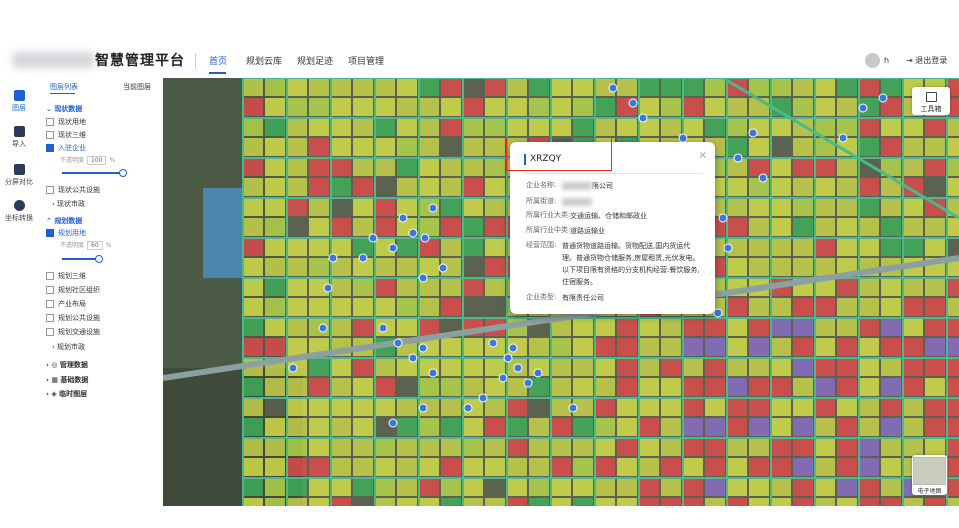  What do you see at coordinates (886, 60) in the screenshot?
I see `username: h` at bounding box center [886, 60].